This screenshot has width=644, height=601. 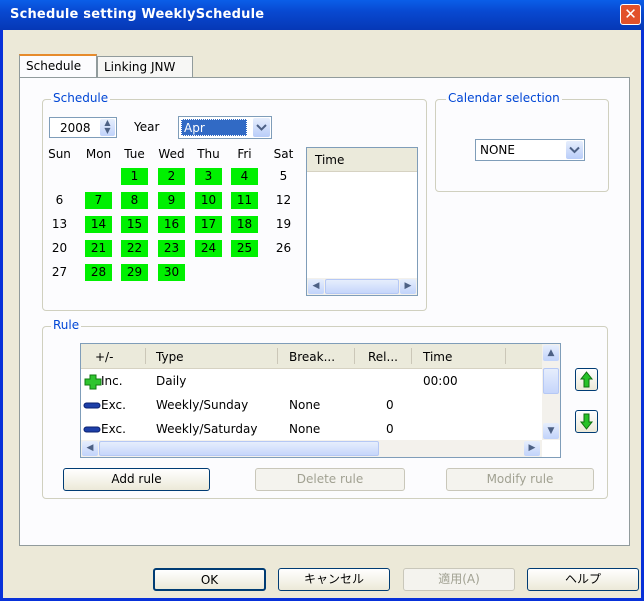 What do you see at coordinates (107, 127) in the screenshot?
I see `year-spin-arrows-icon: ▲ ▼` at bounding box center [107, 127].